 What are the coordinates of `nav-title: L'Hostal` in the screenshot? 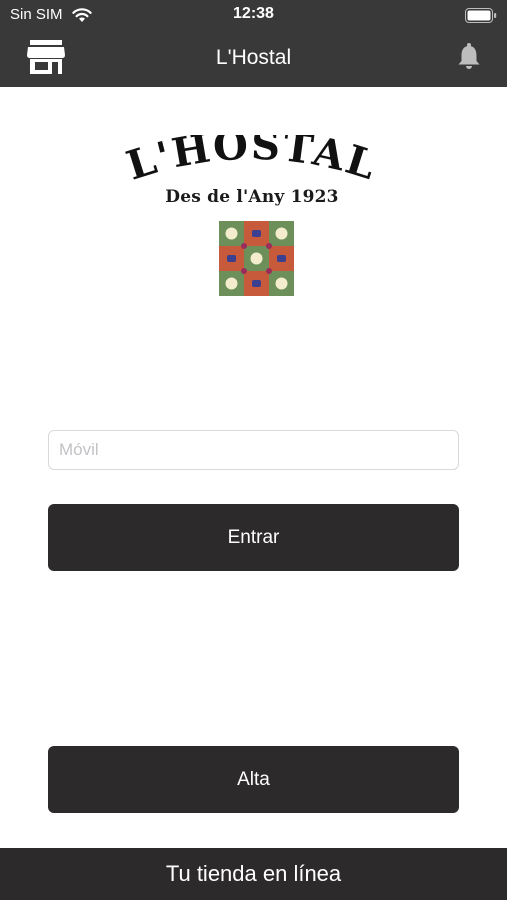 It's located at (253, 57).